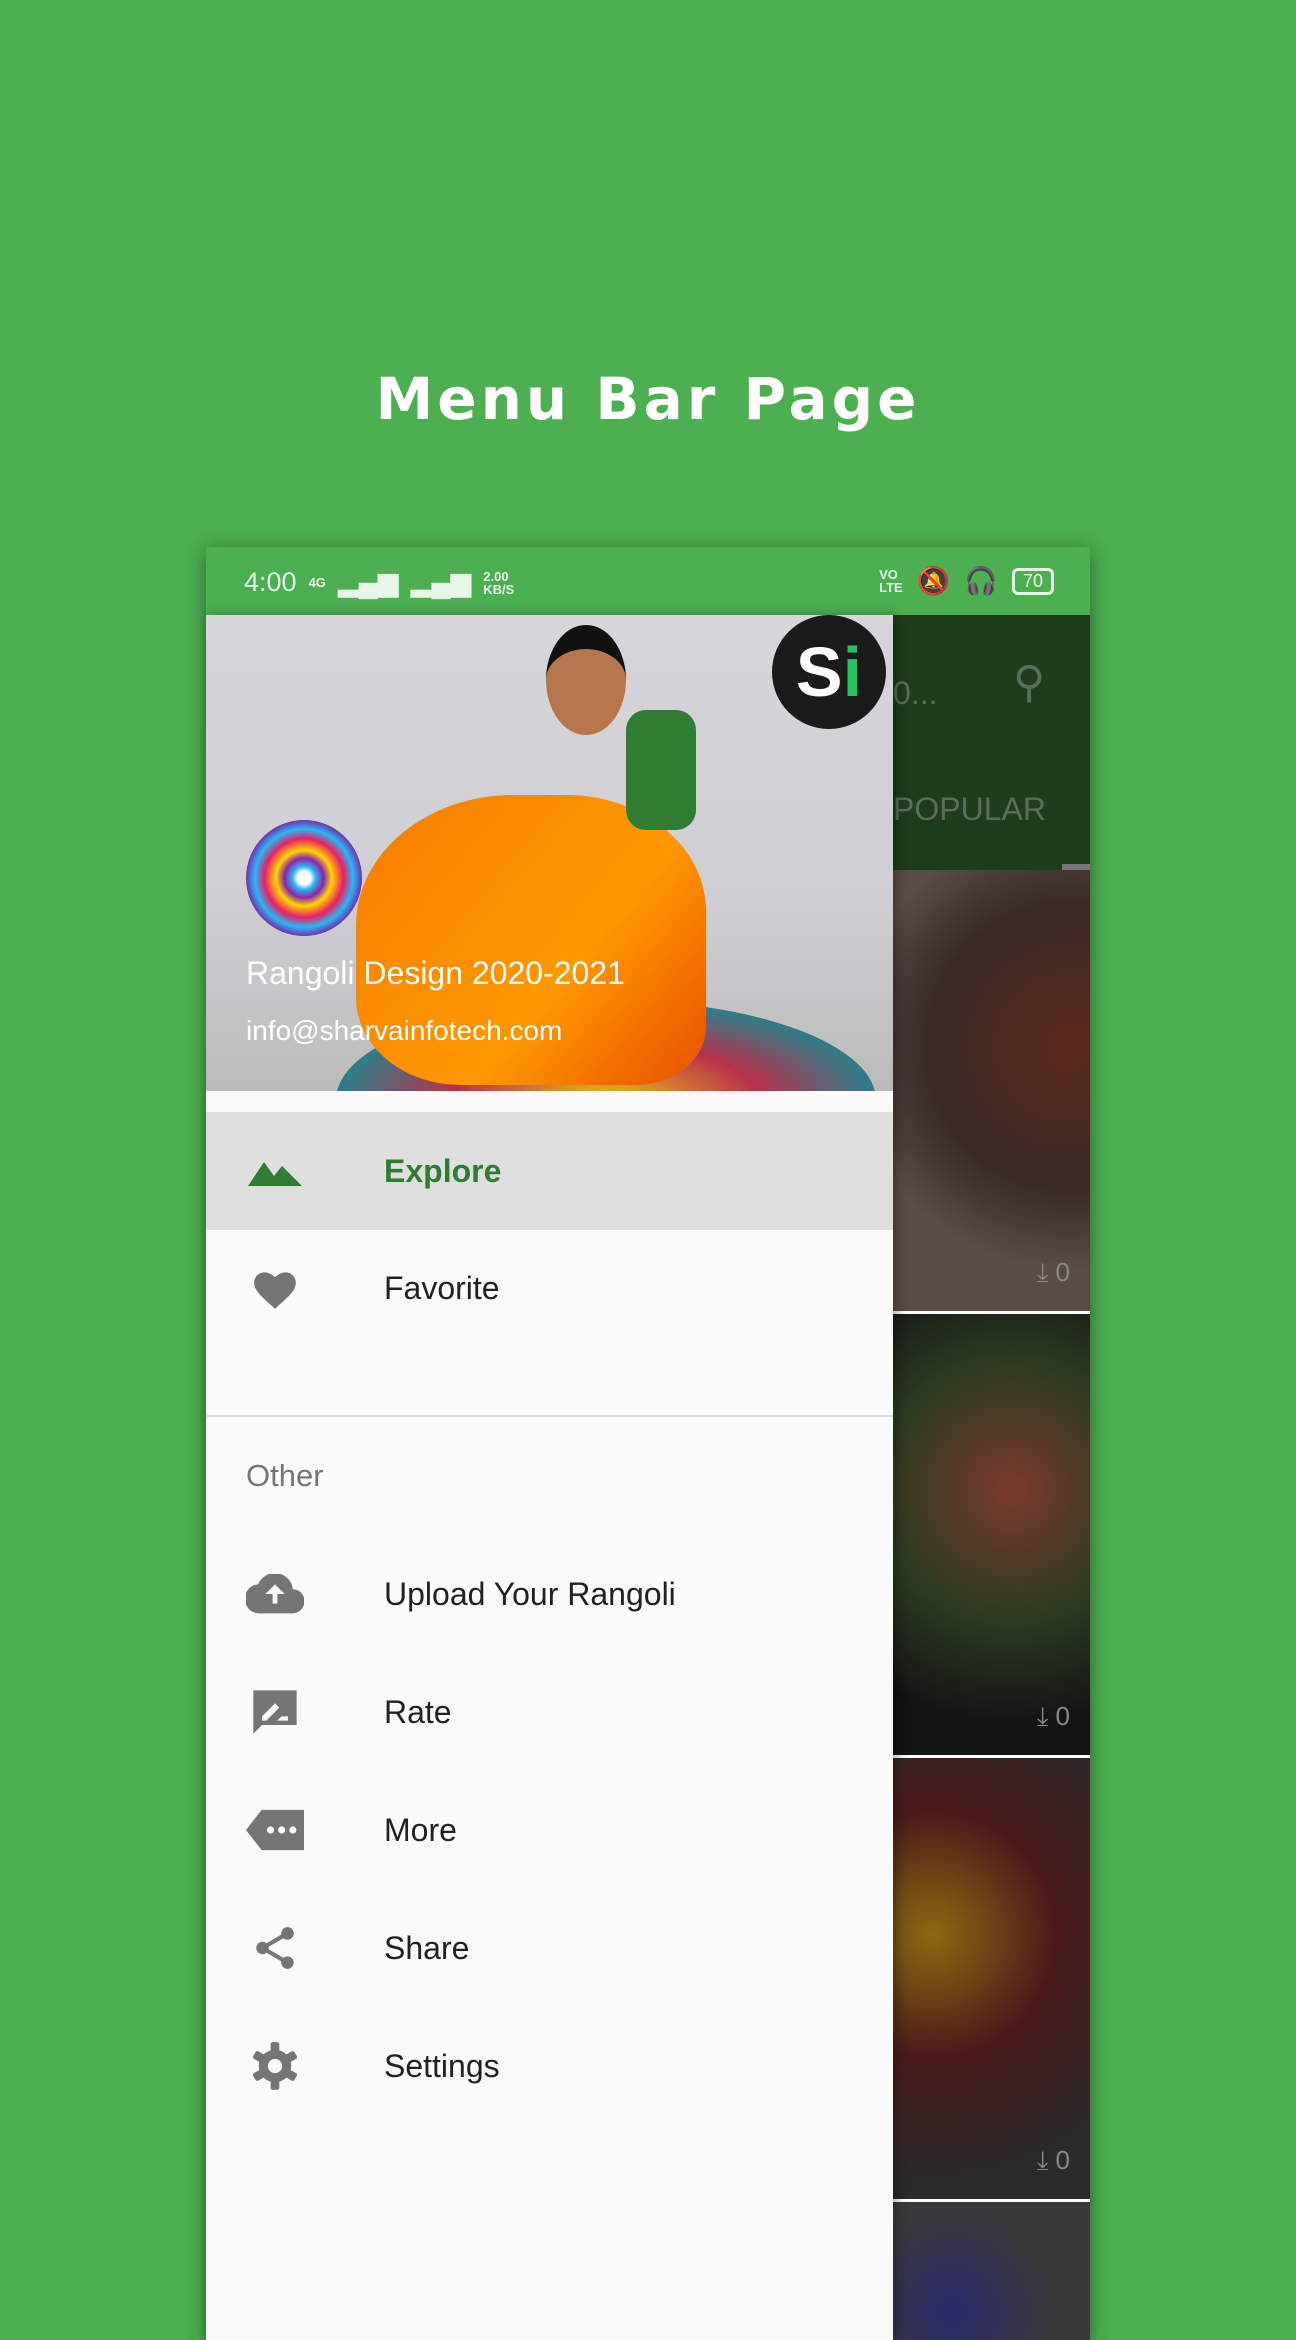 Image resolution: width=1296 pixels, height=2340 pixels. What do you see at coordinates (442, 1287) in the screenshot?
I see `menu-item-label: Favorite` at bounding box center [442, 1287].